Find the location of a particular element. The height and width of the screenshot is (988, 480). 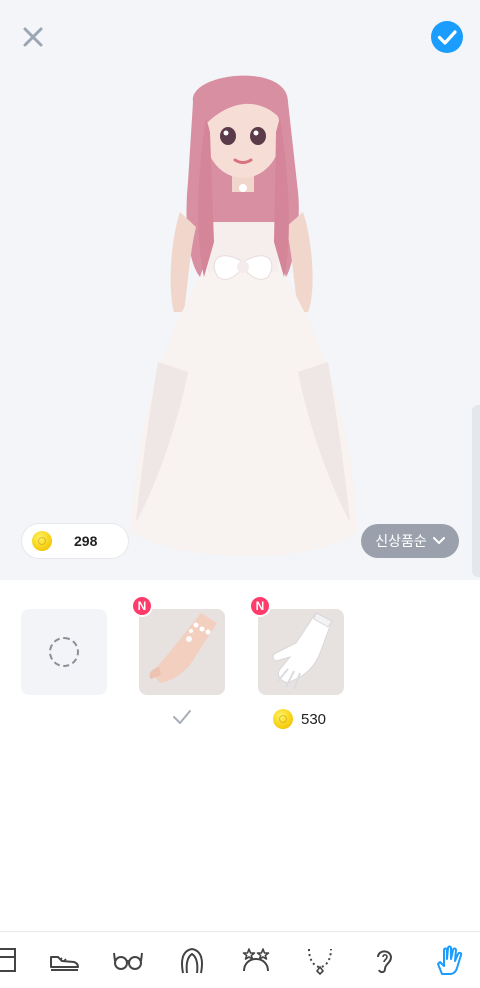

tab-gloves is located at coordinates (448, 960).